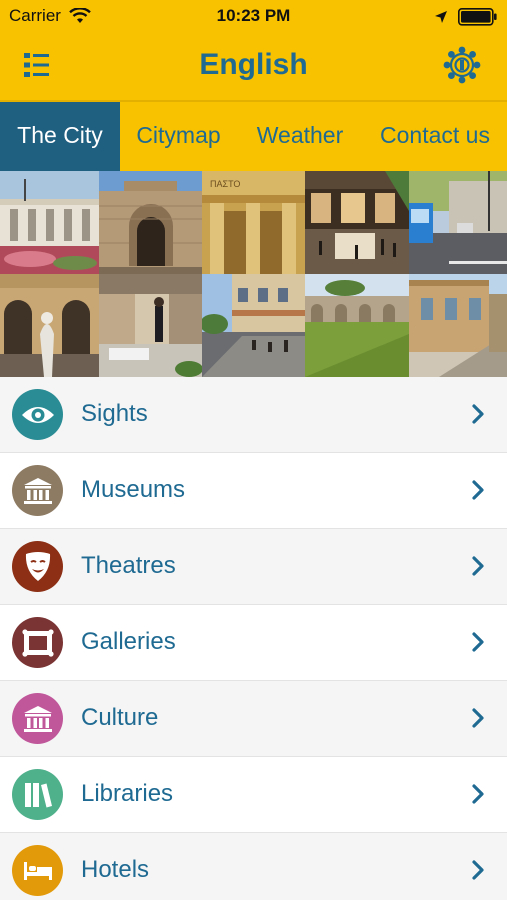 This screenshot has height=900, width=507. I want to click on tab-weather: Weather, so click(300, 136).